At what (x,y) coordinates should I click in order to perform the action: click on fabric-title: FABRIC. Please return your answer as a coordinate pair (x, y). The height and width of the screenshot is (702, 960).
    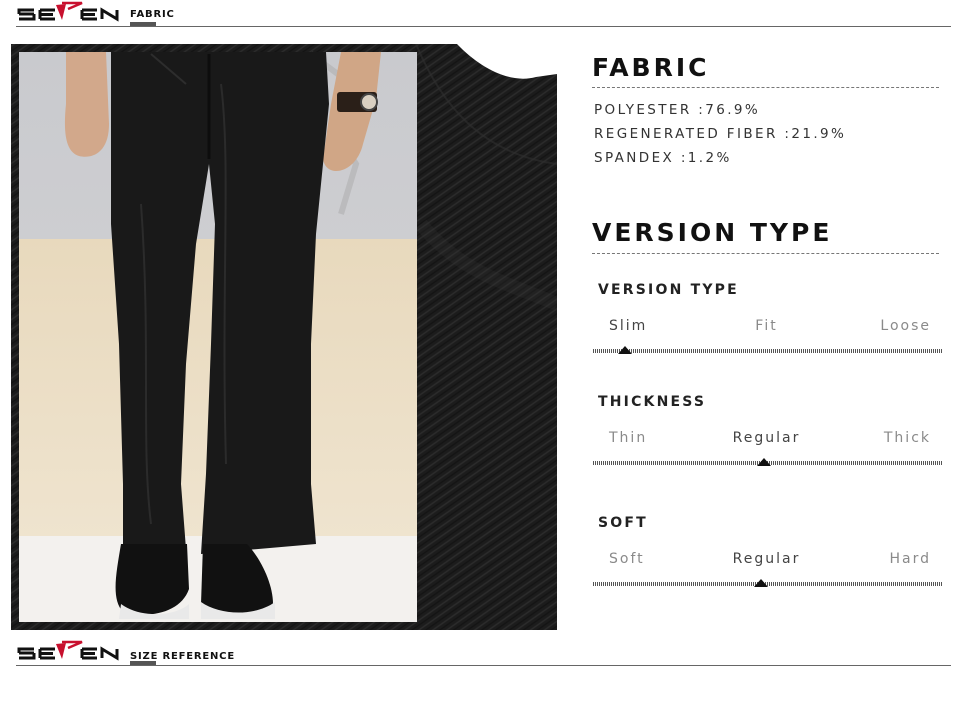
    Looking at the image, I should click on (651, 67).